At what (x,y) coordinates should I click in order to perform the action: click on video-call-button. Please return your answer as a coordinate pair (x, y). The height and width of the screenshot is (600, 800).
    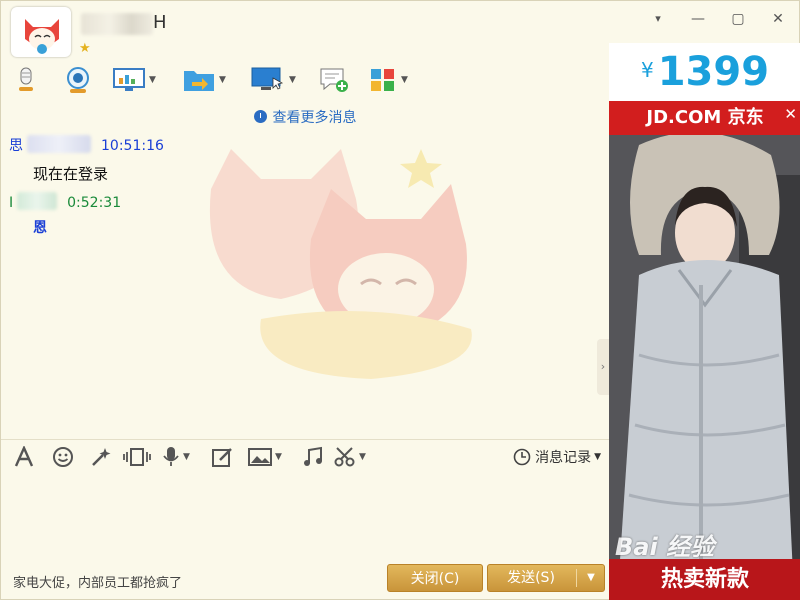
    Looking at the image, I should click on (78, 80).